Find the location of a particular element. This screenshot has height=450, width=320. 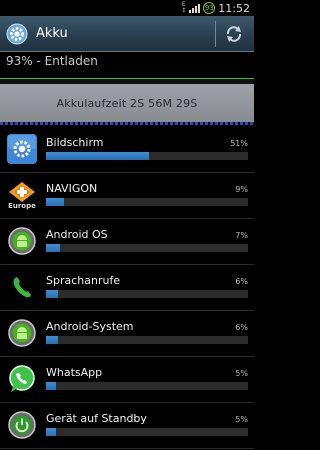

whatsapp-icon is located at coordinates (22, 378).